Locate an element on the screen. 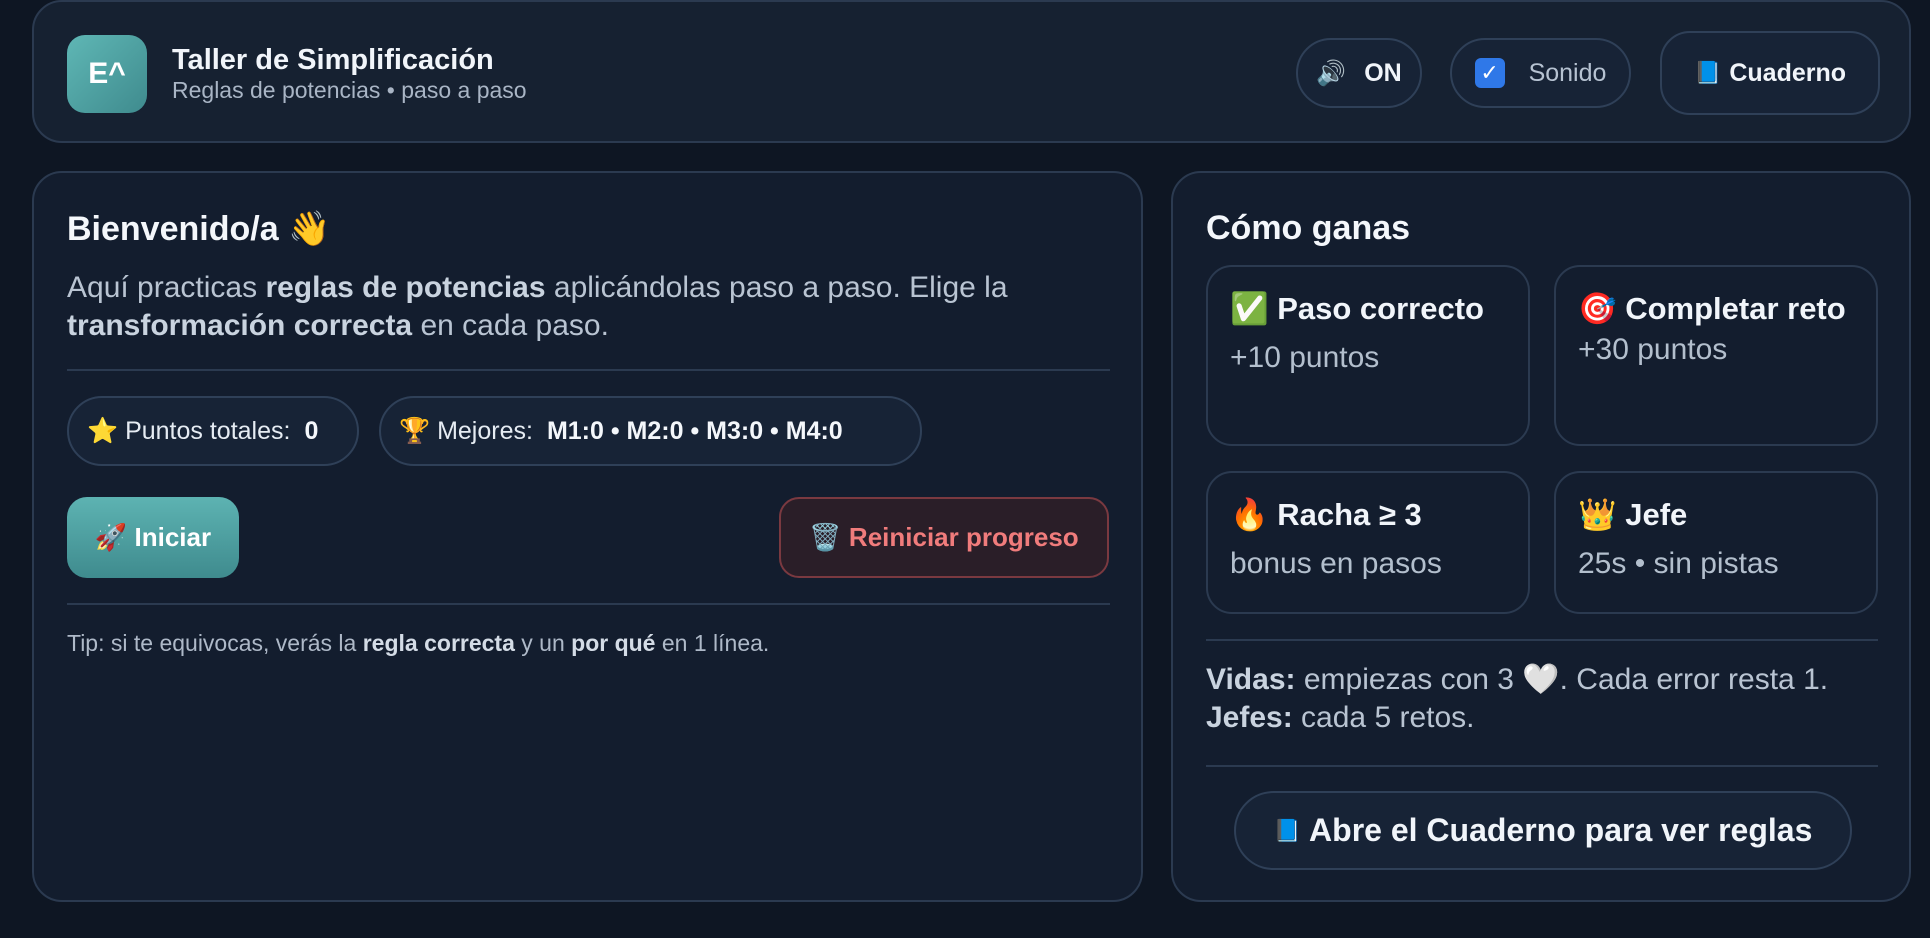  rule-card: ✅ Paso correcto +10 puntos is located at coordinates (1368, 355).